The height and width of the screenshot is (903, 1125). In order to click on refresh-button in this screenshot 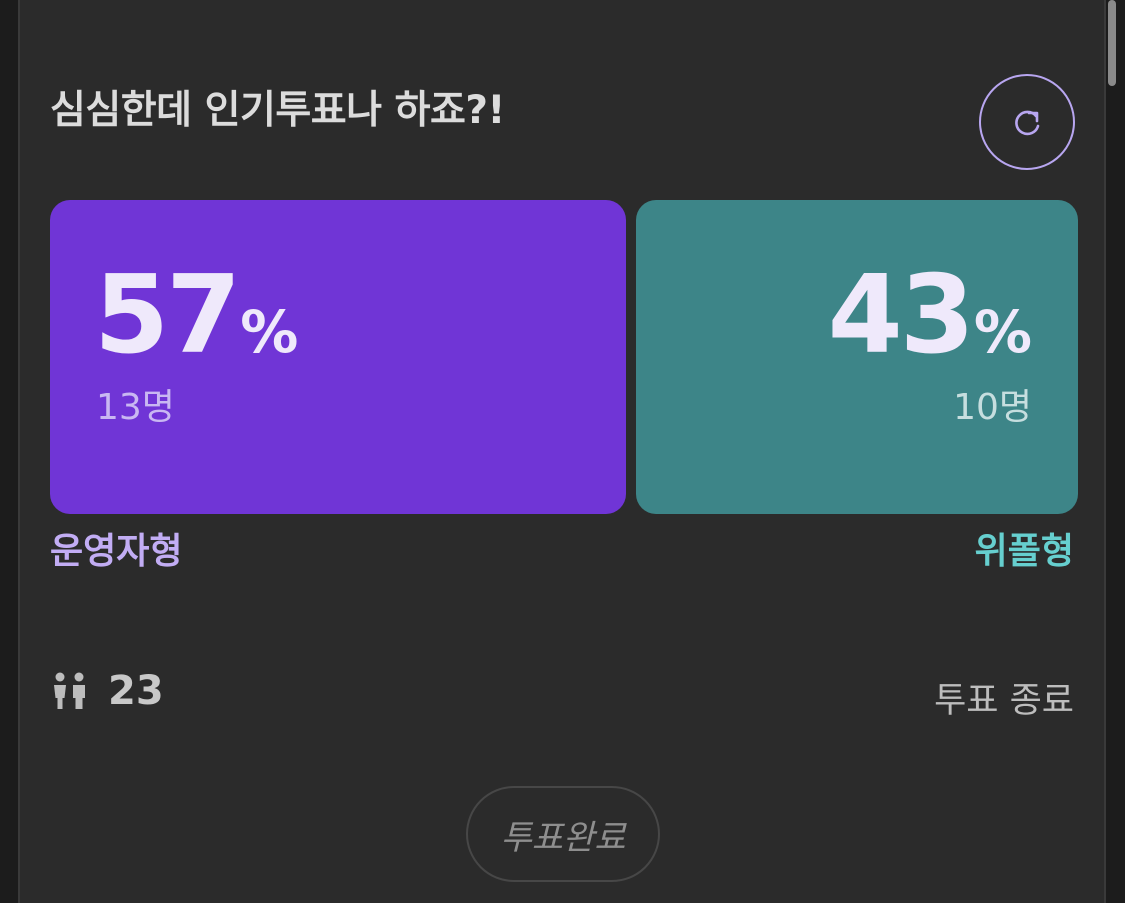, I will do `click(1027, 122)`.